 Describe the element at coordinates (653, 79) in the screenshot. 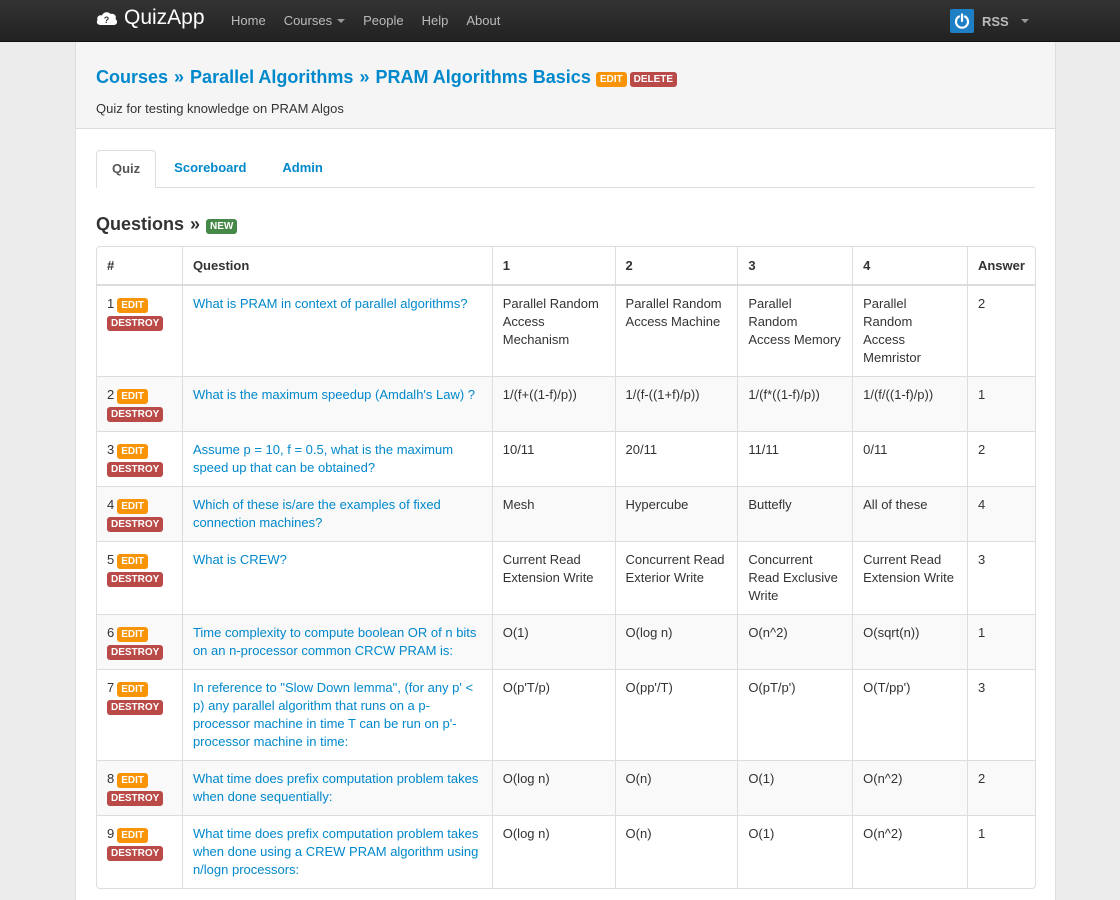

I see `delete-quiz-button: DELETE` at that location.